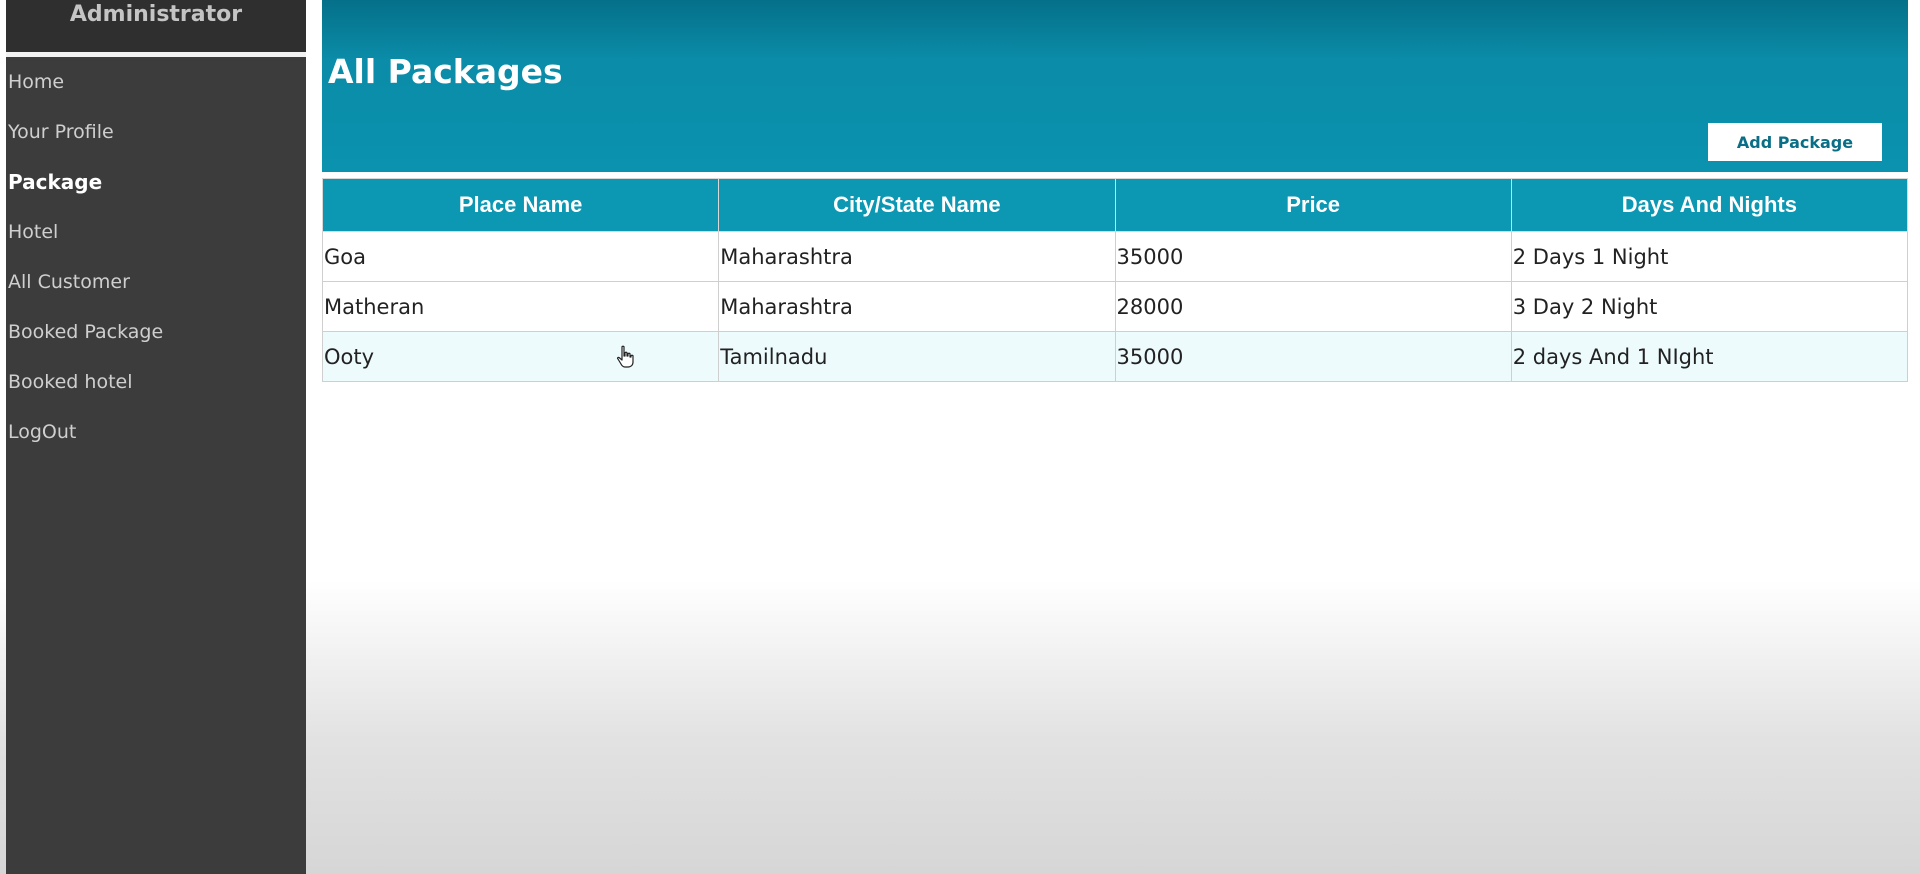  I want to click on hand-pointer-icon, so click(625, 356).